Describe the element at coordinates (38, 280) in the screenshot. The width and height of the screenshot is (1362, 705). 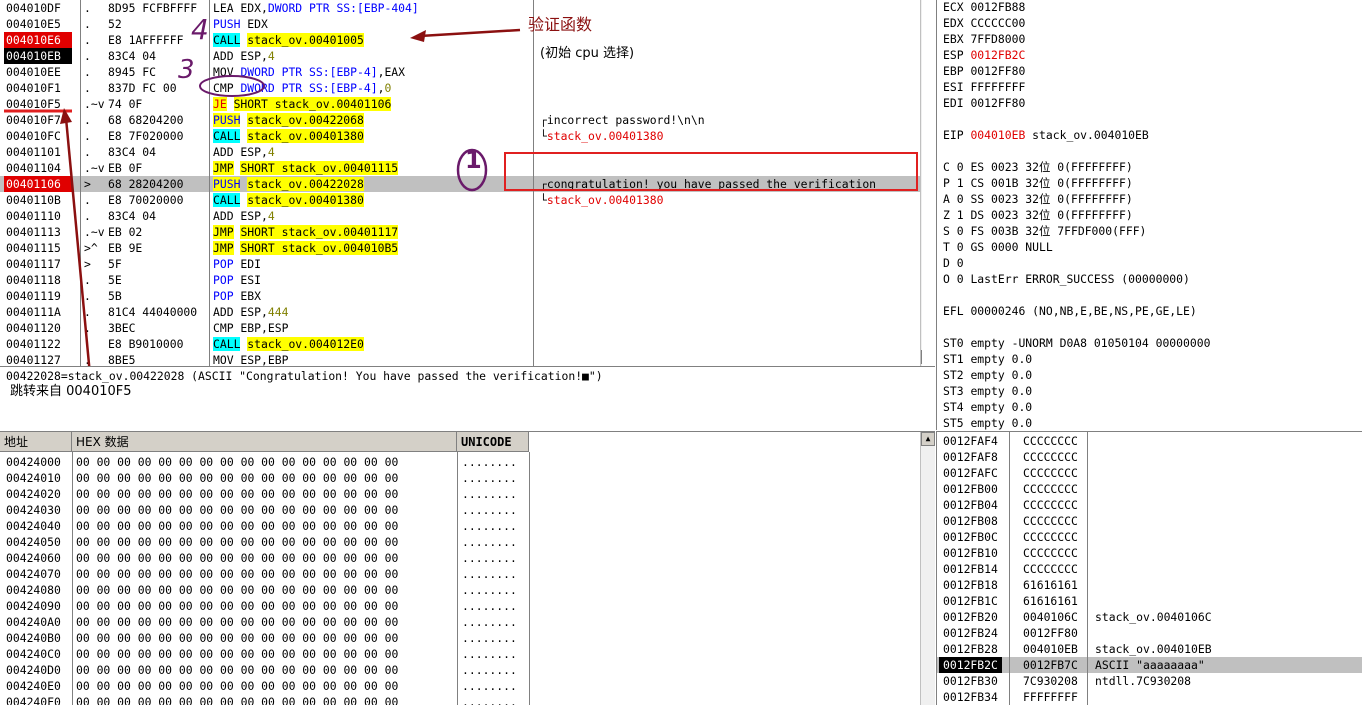
I see `disasm-address: 00401118` at that location.